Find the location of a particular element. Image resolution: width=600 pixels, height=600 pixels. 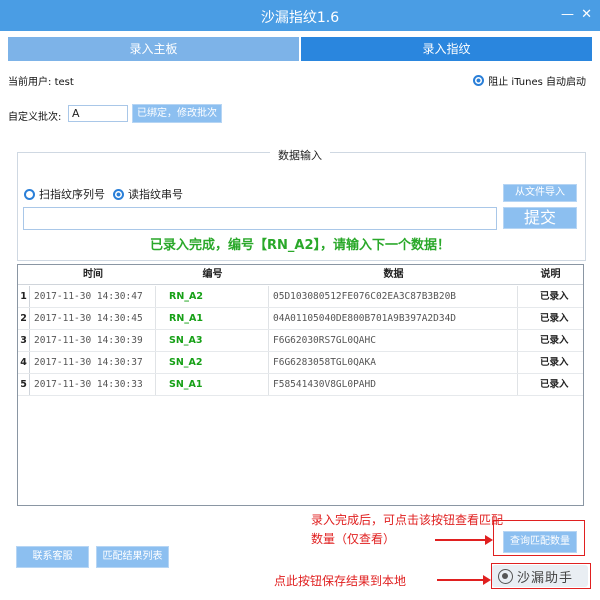

row-code: SN_A3 is located at coordinates (212, 340).